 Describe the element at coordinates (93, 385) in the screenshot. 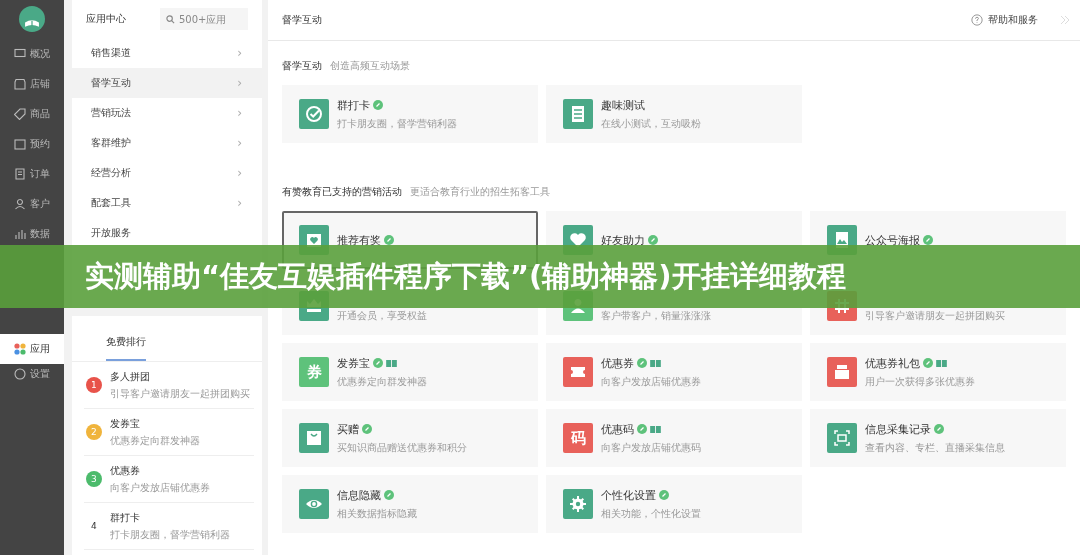

I see `rank-number: 1` at that location.